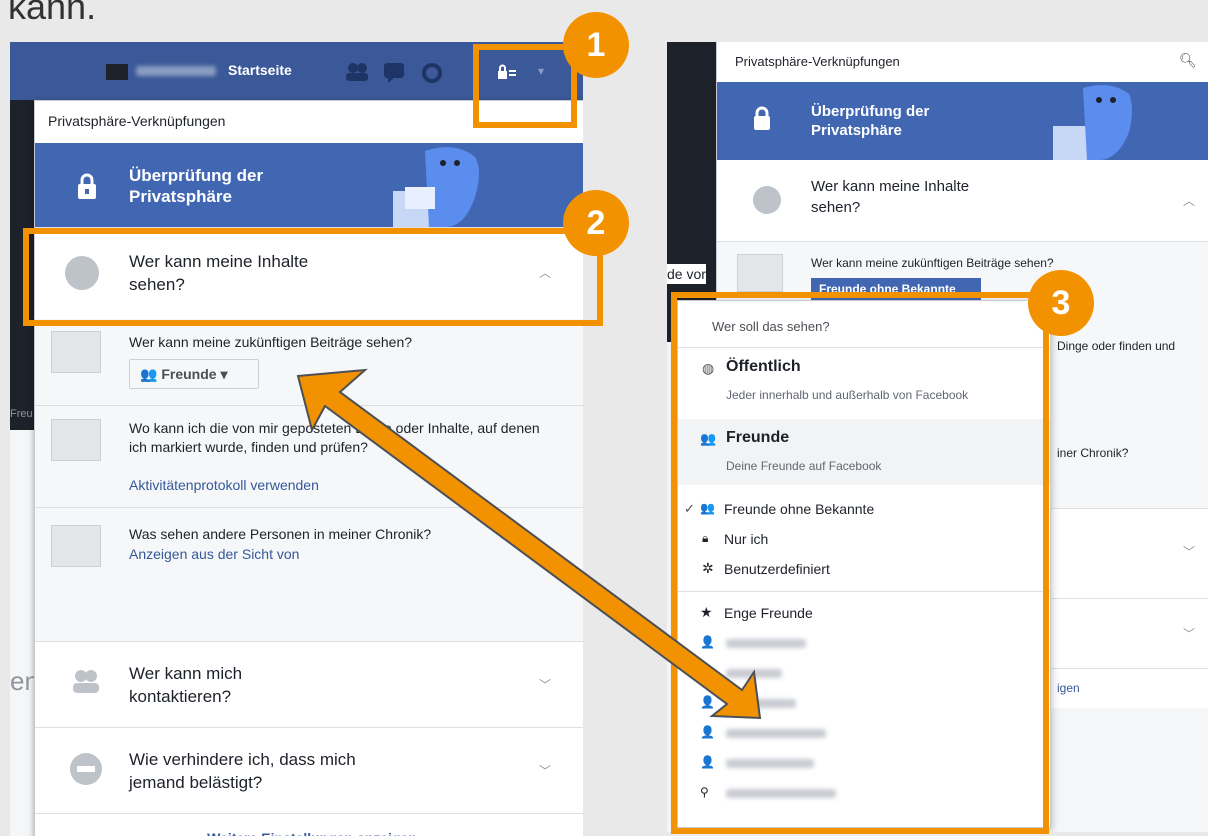 The width and height of the screenshot is (1208, 836). I want to click on step-badge-1: 1, so click(596, 45).